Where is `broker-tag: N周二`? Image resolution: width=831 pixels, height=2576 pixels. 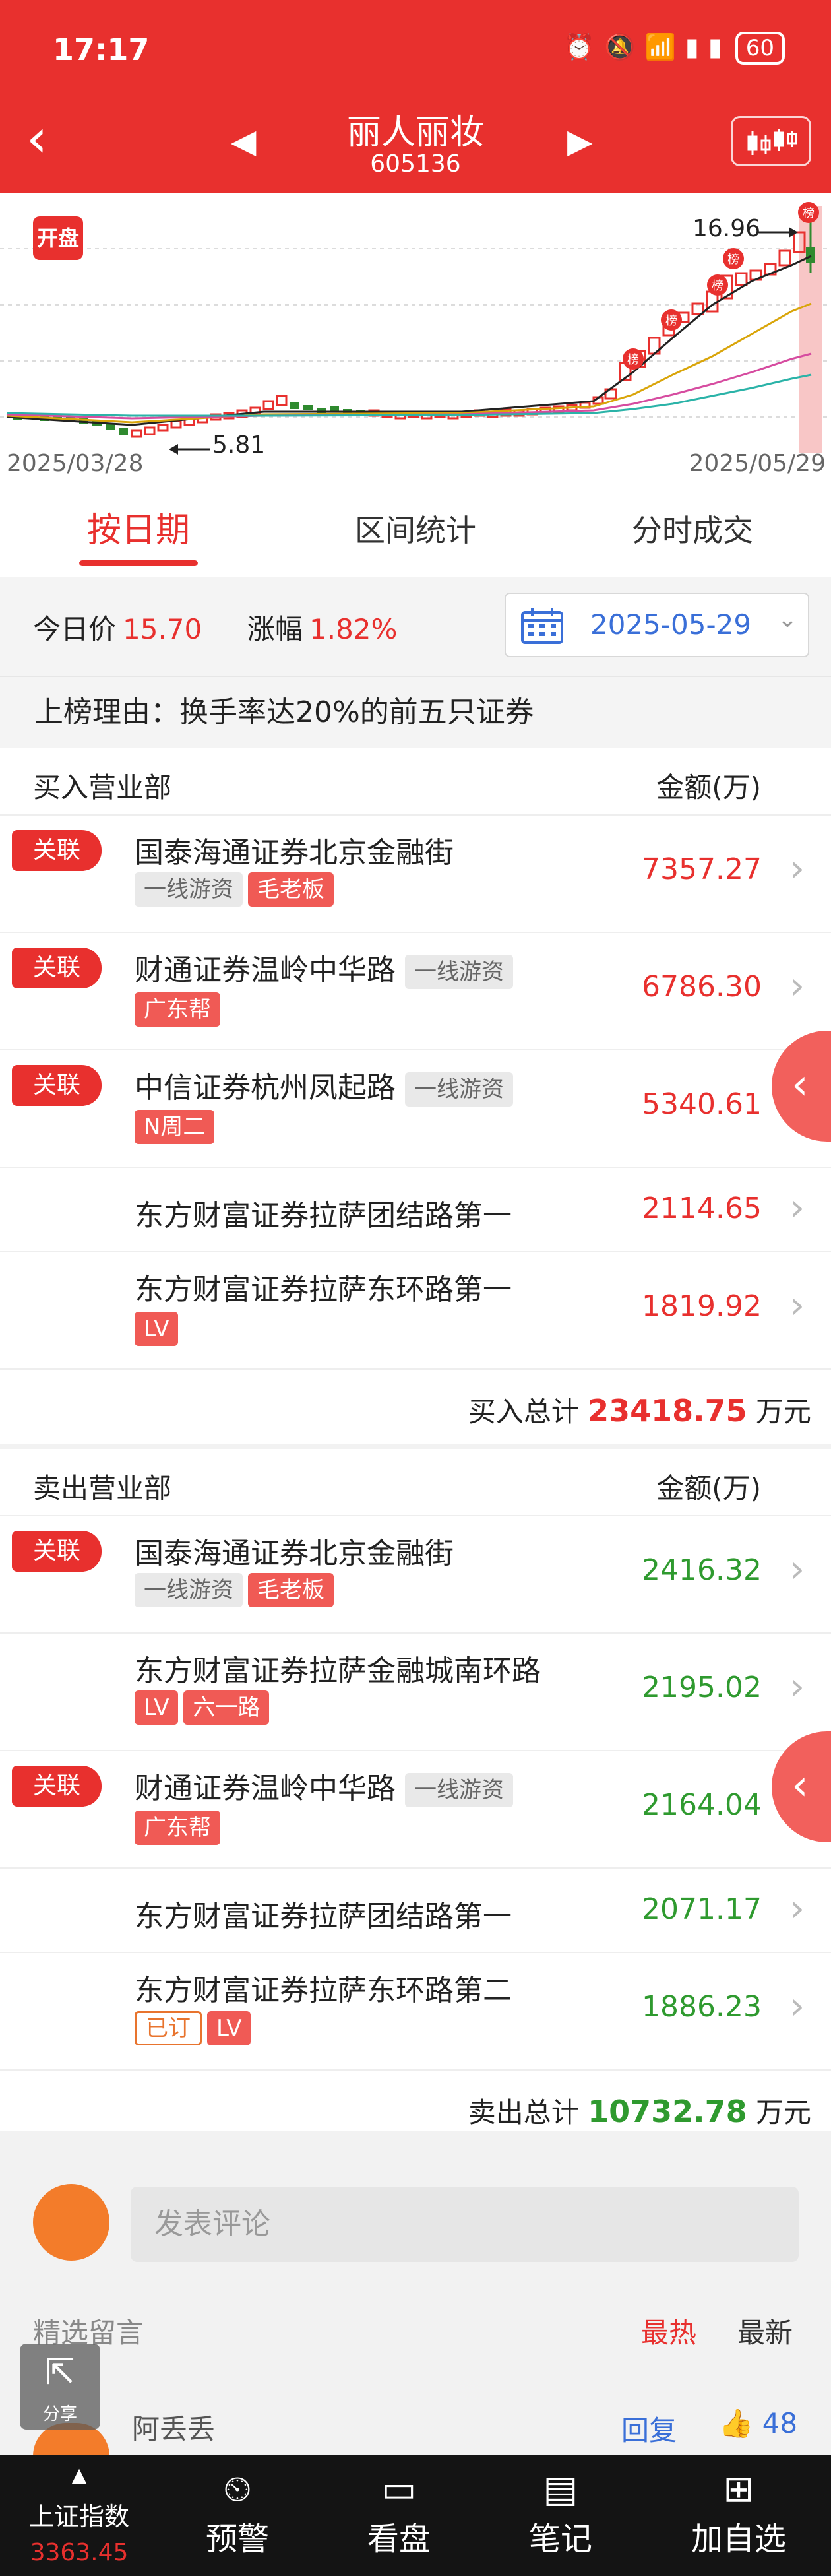
broker-tag: N周二 is located at coordinates (175, 1127).